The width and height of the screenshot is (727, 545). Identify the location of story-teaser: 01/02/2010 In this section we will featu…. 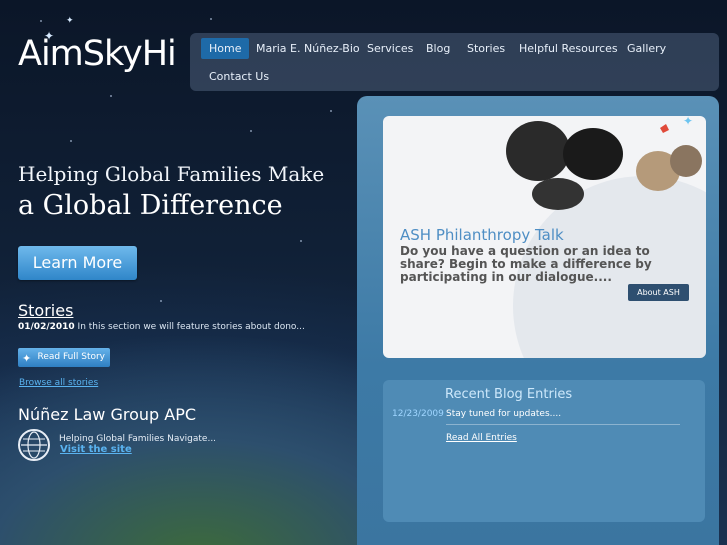
(161, 327).